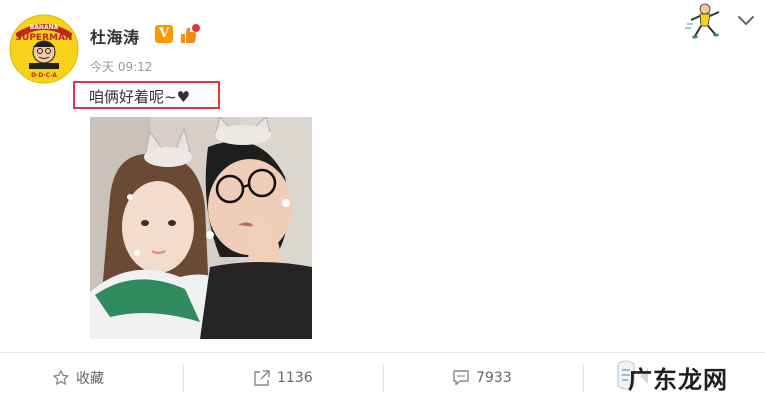  Describe the element at coordinates (678, 380) in the screenshot. I see `watermark-text: 广东龙网` at that location.